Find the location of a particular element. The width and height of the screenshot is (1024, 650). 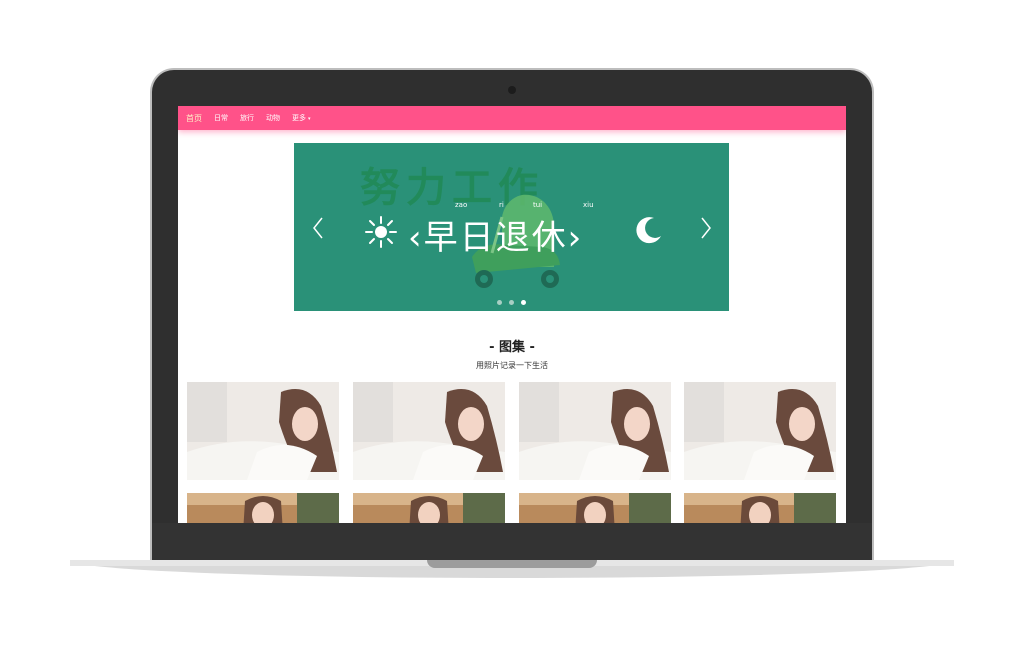

webcam is located at coordinates (512, 90).